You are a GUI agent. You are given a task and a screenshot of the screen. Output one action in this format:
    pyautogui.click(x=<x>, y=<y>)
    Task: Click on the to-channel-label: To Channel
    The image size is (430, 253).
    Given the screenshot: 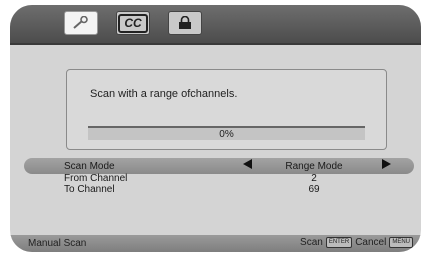 What is the action you would take?
    pyautogui.click(x=89, y=189)
    